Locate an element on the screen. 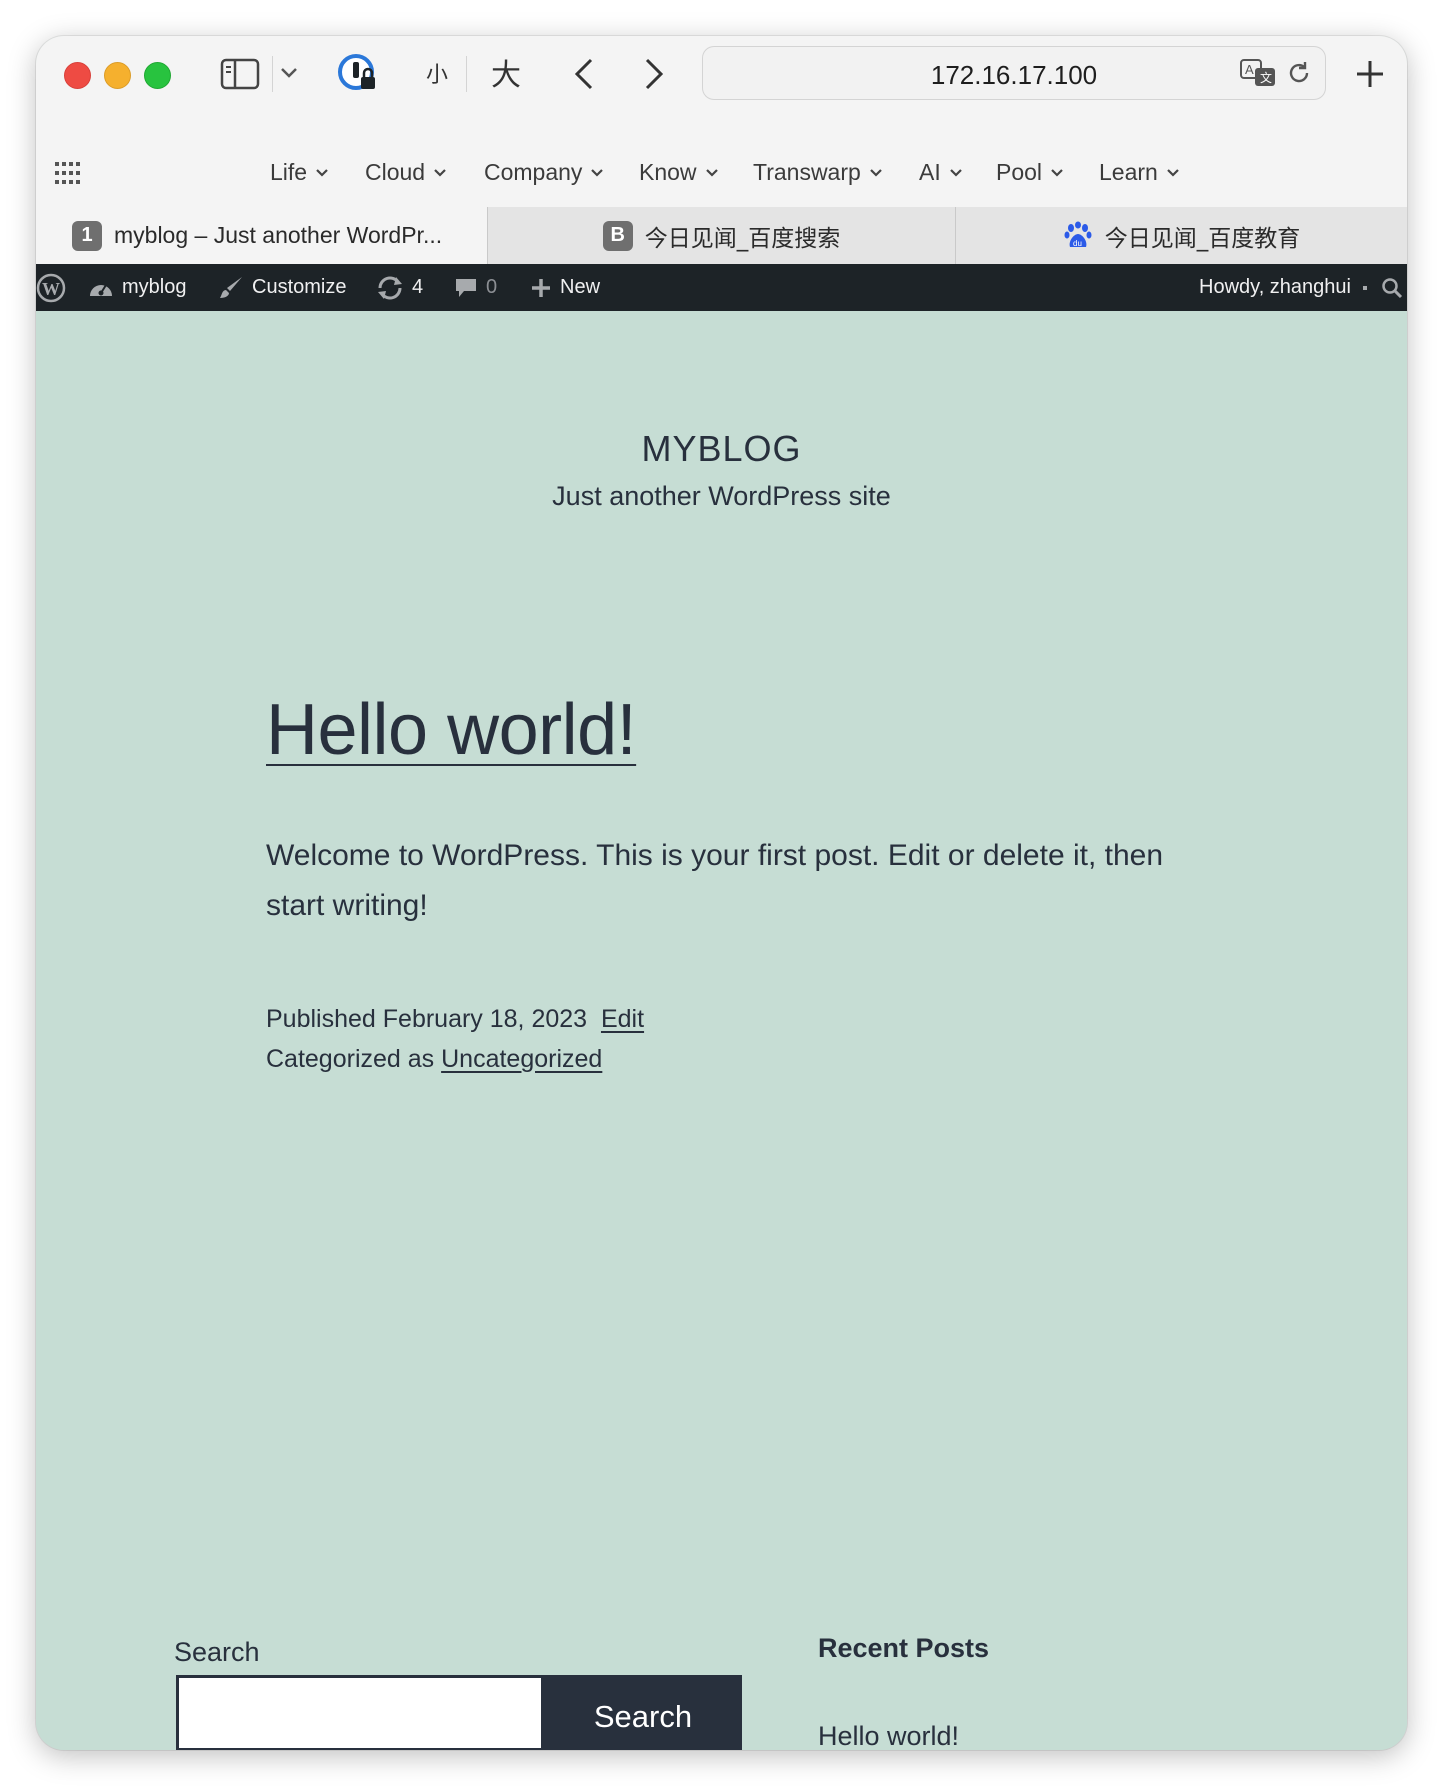 This screenshot has height=1788, width=1444. search-widget-label: Search is located at coordinates (217, 1652).